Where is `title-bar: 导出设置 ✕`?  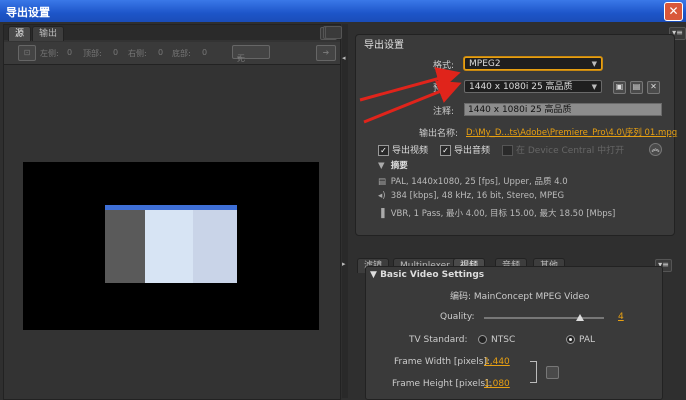
title-bar: 导出设置 ✕ is located at coordinates (343, 11).